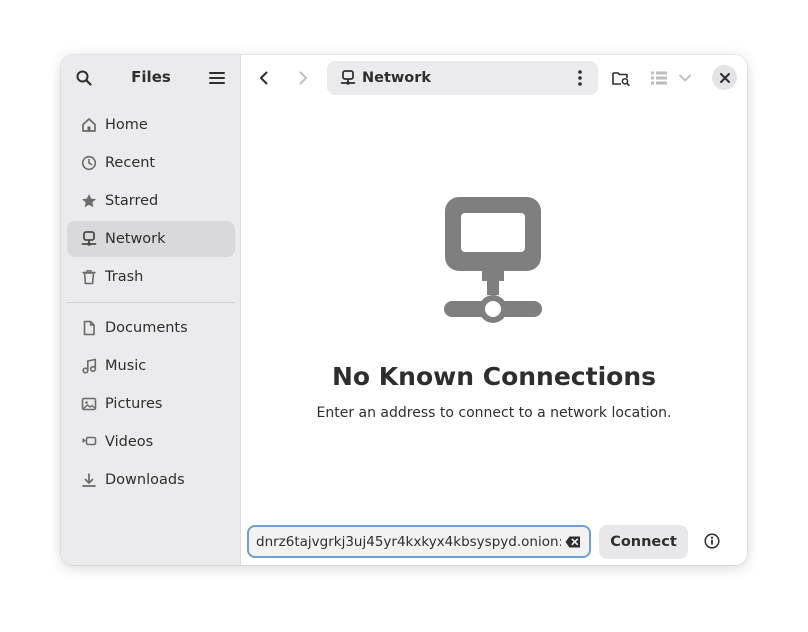 The height and width of the screenshot is (632, 808). I want to click on sidebar-item-videos: Videos, so click(151, 442).